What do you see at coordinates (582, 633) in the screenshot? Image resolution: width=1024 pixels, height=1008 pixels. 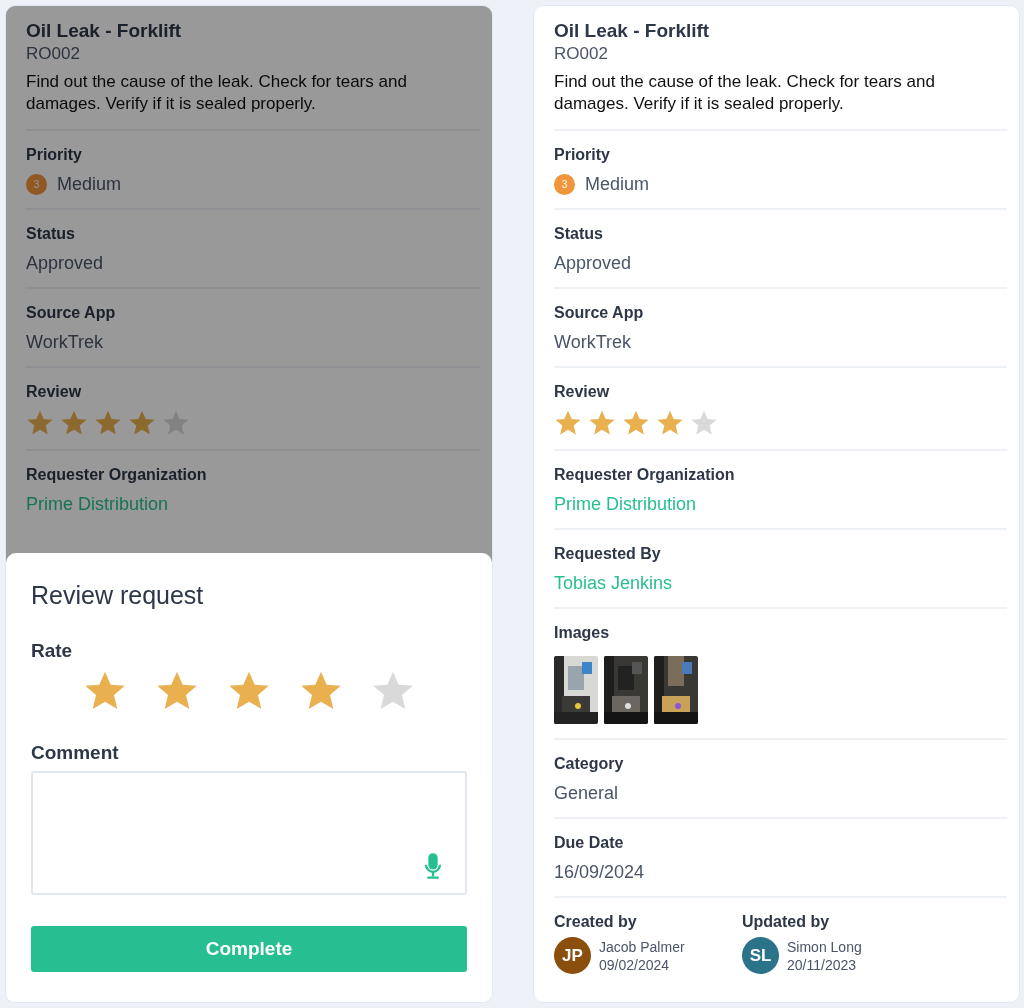 I see `field-label: Images` at bounding box center [582, 633].